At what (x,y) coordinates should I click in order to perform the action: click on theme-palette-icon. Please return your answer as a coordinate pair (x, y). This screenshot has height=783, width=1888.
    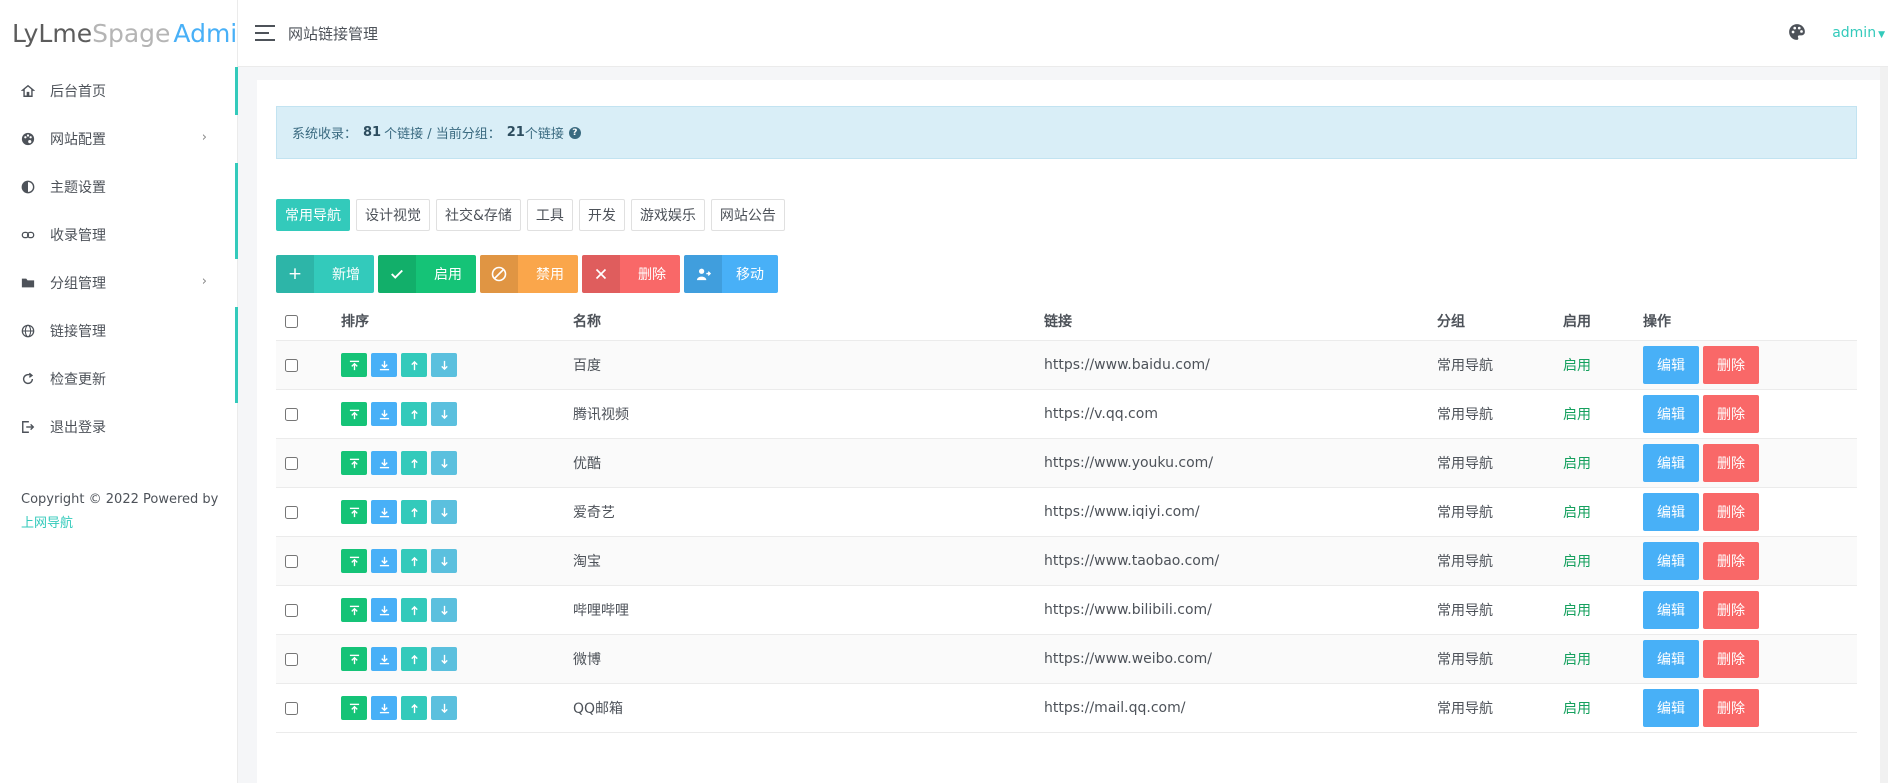
    Looking at the image, I should click on (1798, 33).